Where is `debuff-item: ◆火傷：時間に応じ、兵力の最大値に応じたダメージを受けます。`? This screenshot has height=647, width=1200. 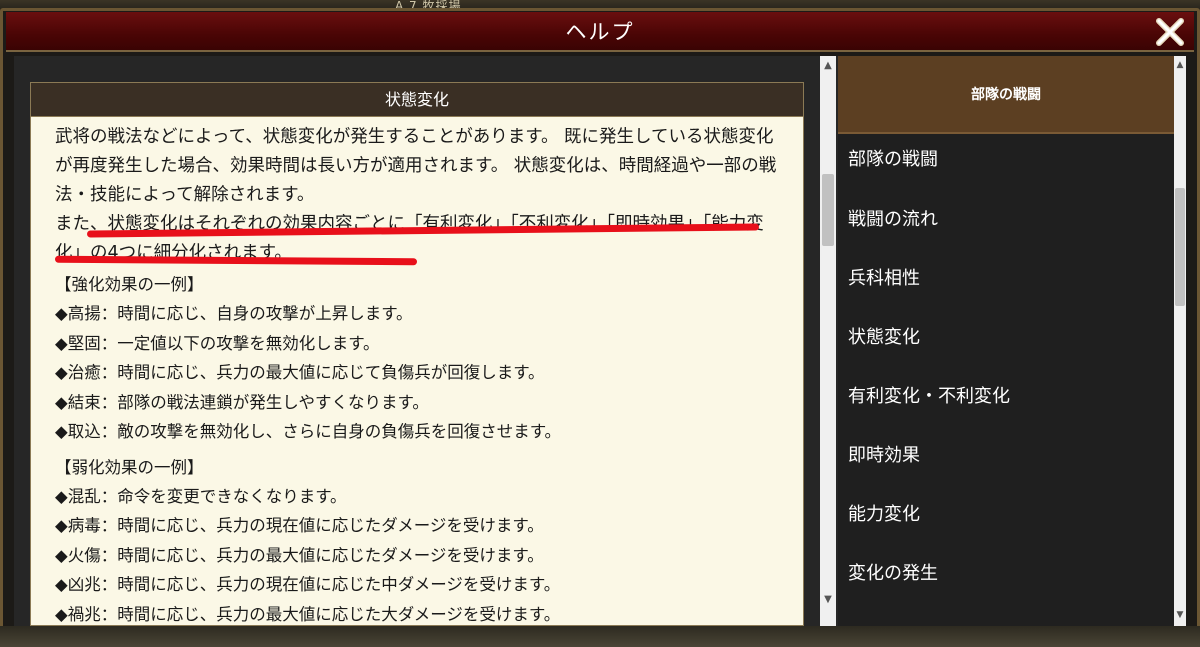
debuff-item: ◆火傷：時間に応じ、兵力の最大値に応じたダメージを受けます。 is located at coordinates (299, 555).